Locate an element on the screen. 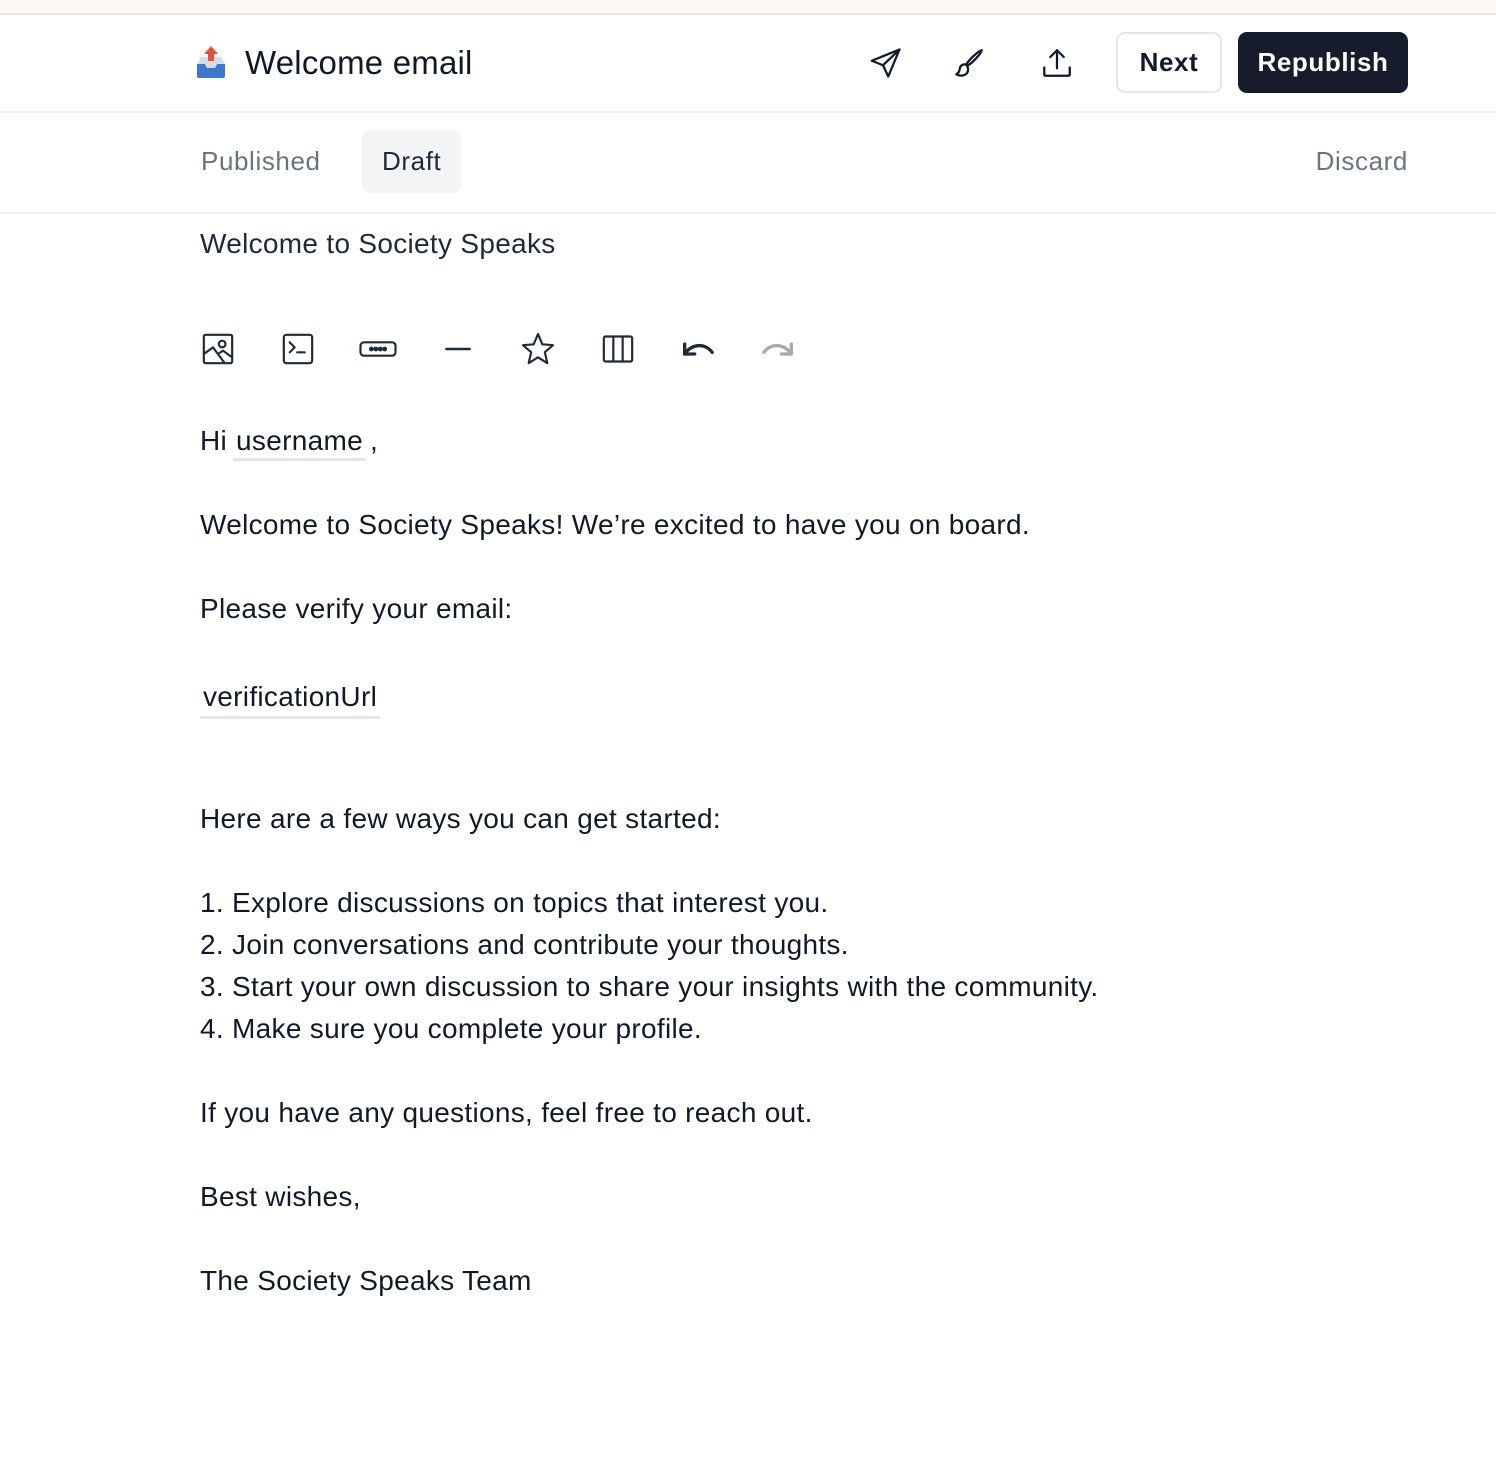  undo-icon is located at coordinates (698, 349).